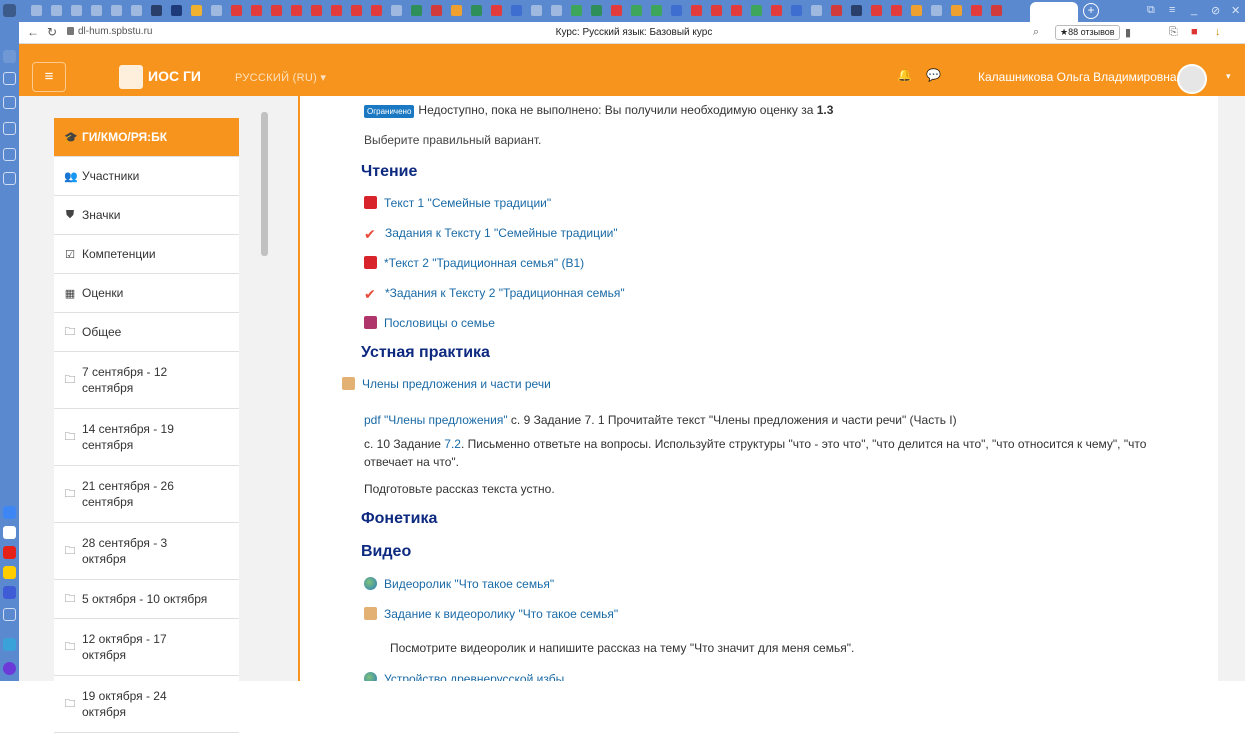  Describe the element at coordinates (469, 584) in the screenshot. I see `activity-link: Видеоролик "Что такое семья"` at that location.